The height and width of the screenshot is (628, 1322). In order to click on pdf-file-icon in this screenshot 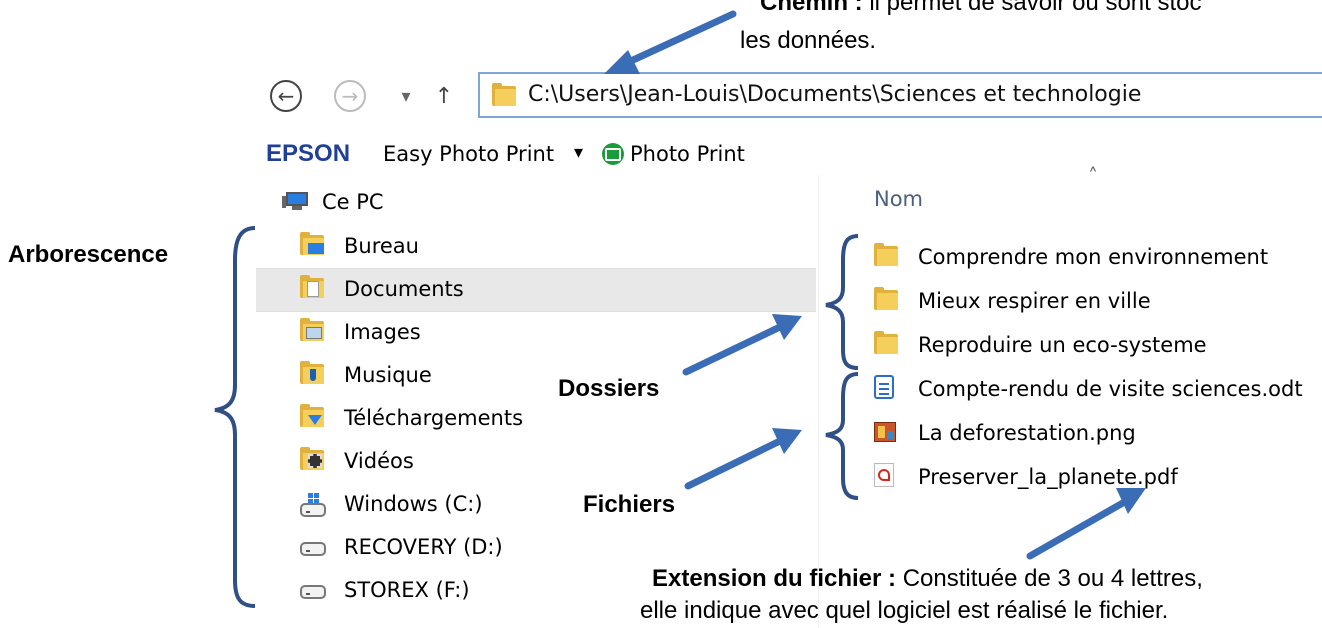, I will do `click(884, 475)`.